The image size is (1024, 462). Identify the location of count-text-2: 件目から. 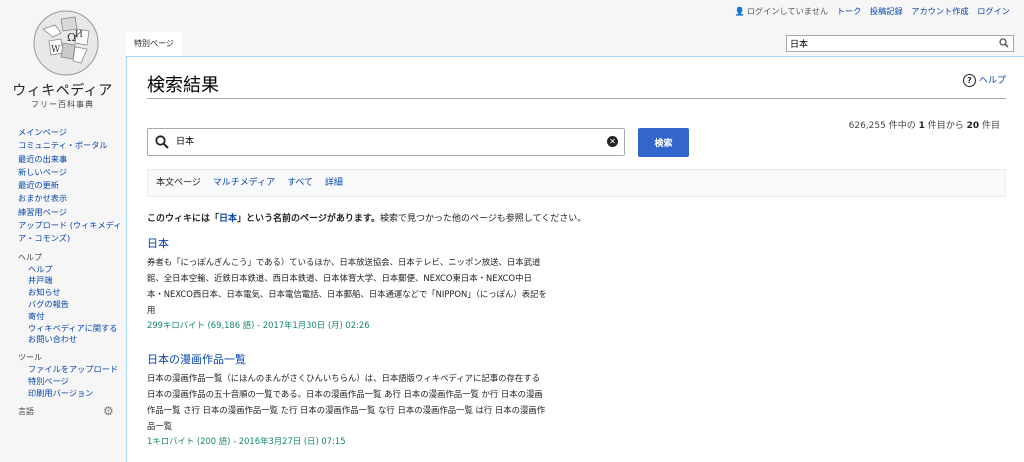
(945, 126).